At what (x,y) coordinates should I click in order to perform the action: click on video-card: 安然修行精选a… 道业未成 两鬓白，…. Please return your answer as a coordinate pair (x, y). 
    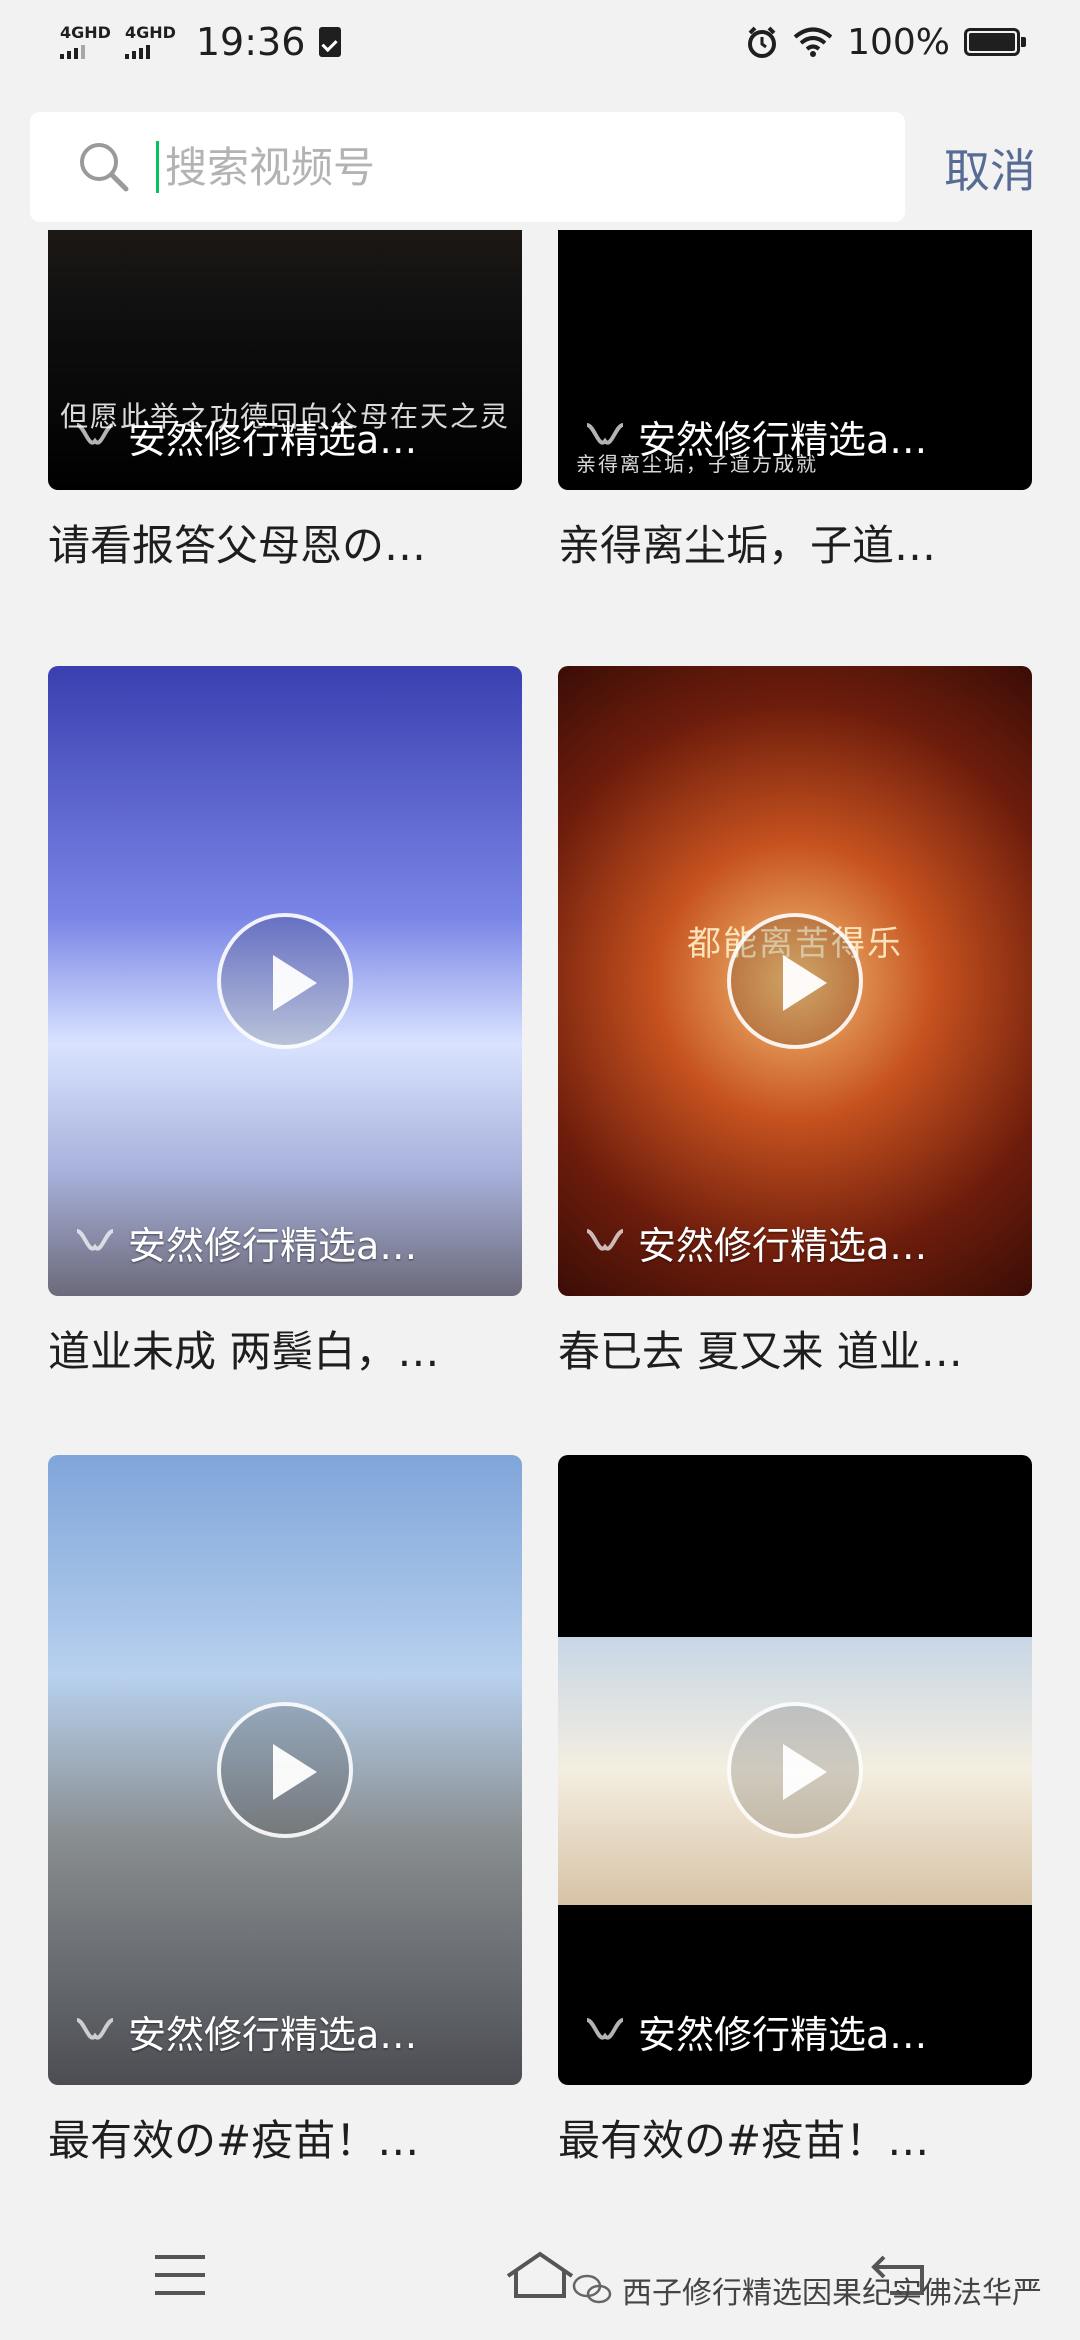
    Looking at the image, I should click on (285, 1022).